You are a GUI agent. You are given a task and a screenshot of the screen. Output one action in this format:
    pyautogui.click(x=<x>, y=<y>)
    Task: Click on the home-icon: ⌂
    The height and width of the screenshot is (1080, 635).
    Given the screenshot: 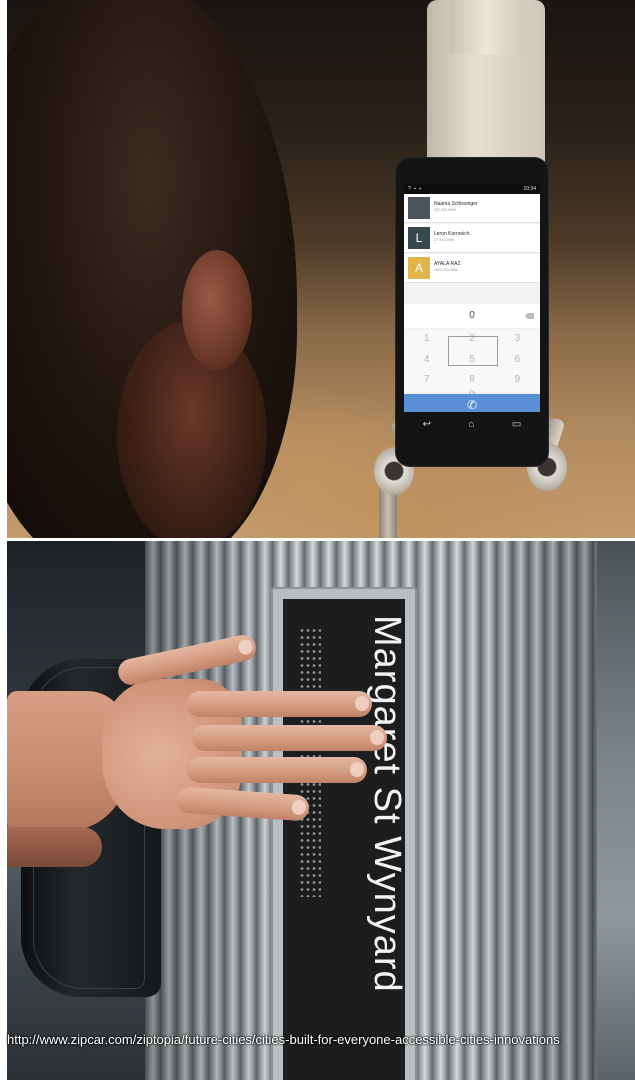 What is the action you would take?
    pyautogui.click(x=471, y=424)
    